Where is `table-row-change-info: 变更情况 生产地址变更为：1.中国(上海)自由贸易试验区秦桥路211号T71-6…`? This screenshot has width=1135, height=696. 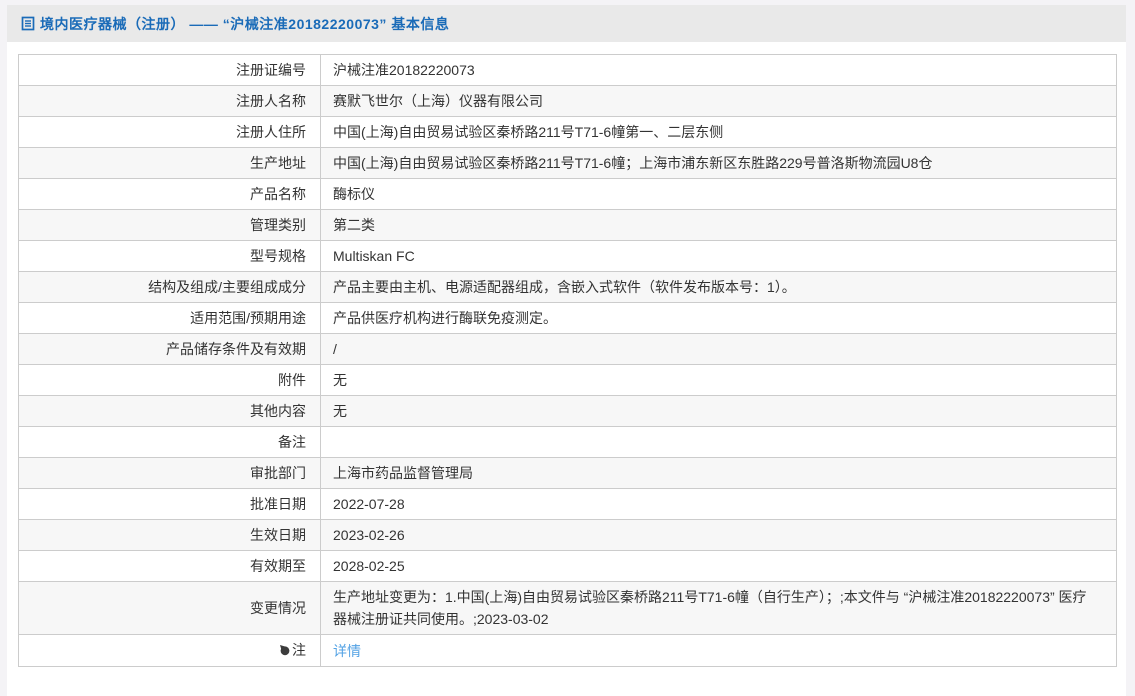
table-row-change-info: 变更情况 生产地址变更为：1.中国(上海)自由贸易试验区秦桥路211号T71-6… is located at coordinates (567, 608).